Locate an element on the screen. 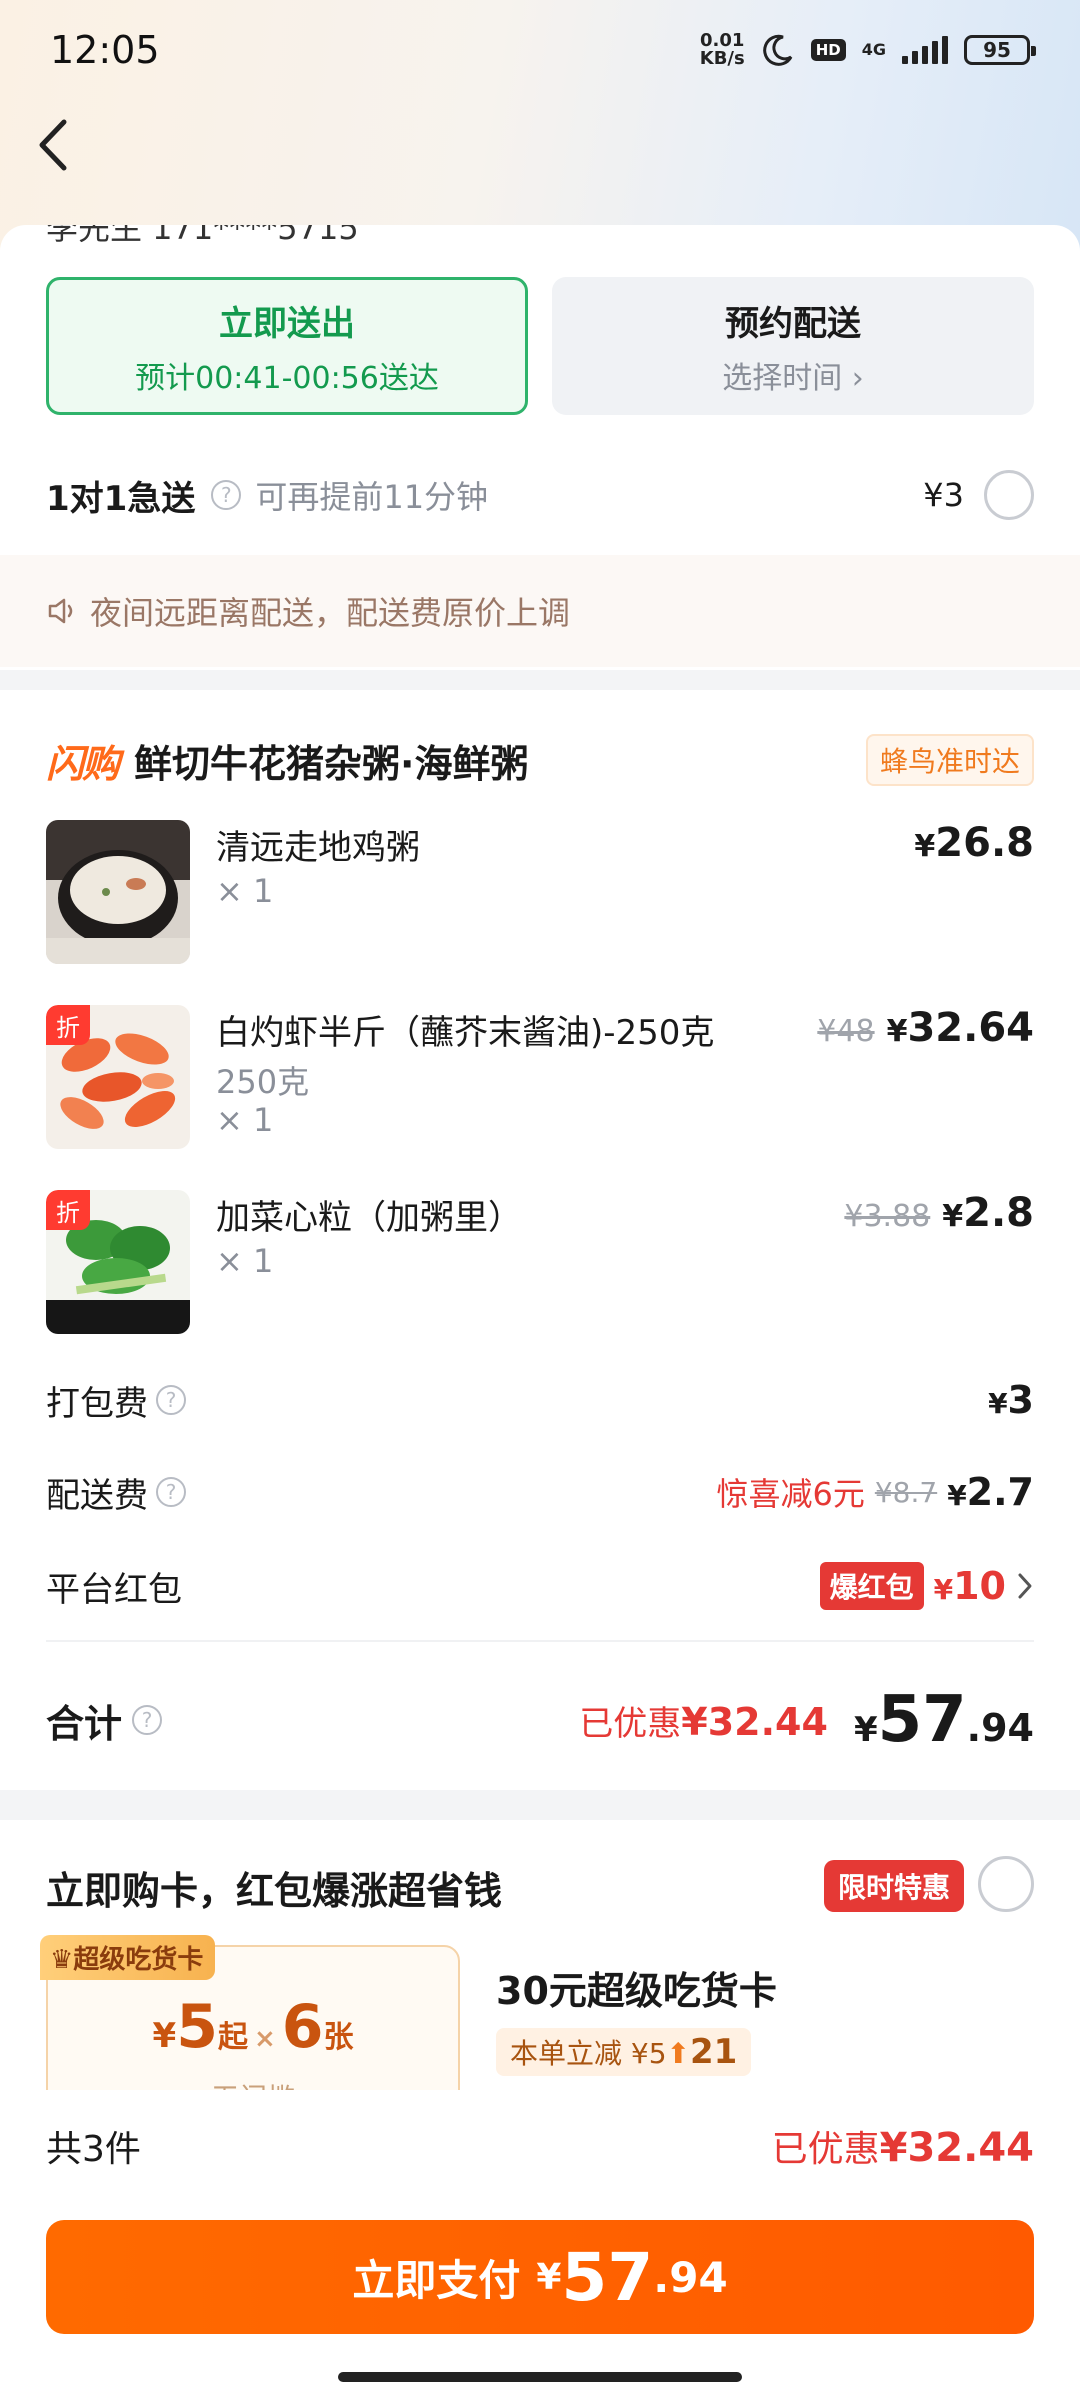  instant-delivery-eta: 预计00:41-00:56送达 is located at coordinates (287, 378).